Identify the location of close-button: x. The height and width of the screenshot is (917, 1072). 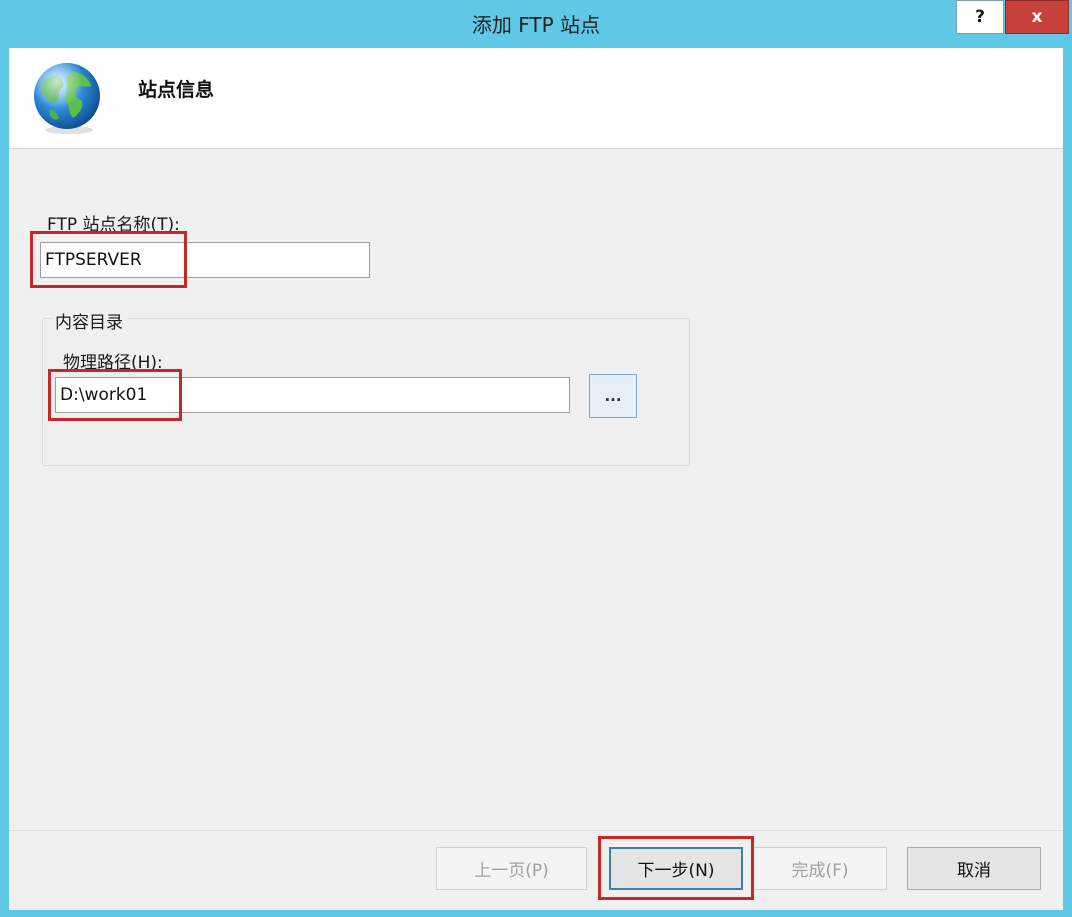
(1037, 17).